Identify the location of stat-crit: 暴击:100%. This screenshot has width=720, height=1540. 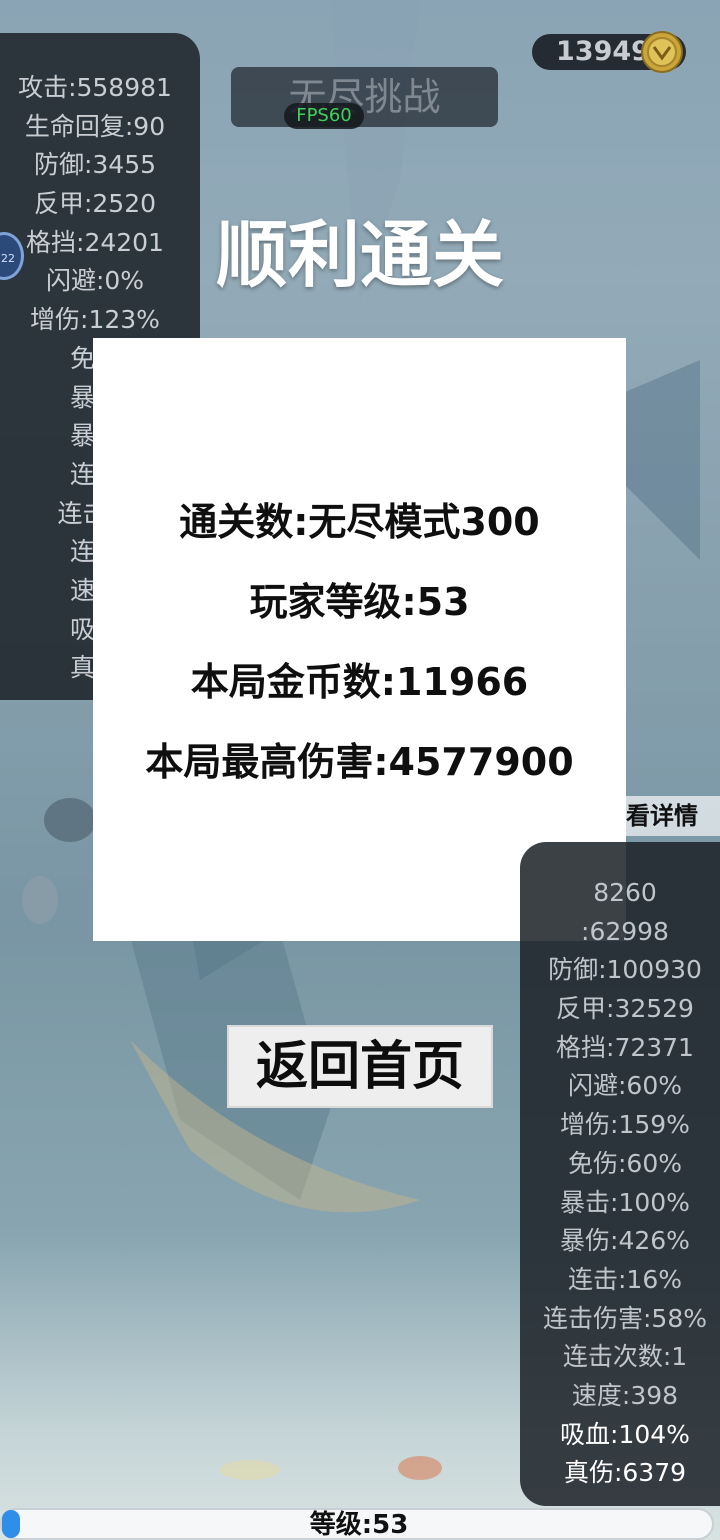
(625, 1202).